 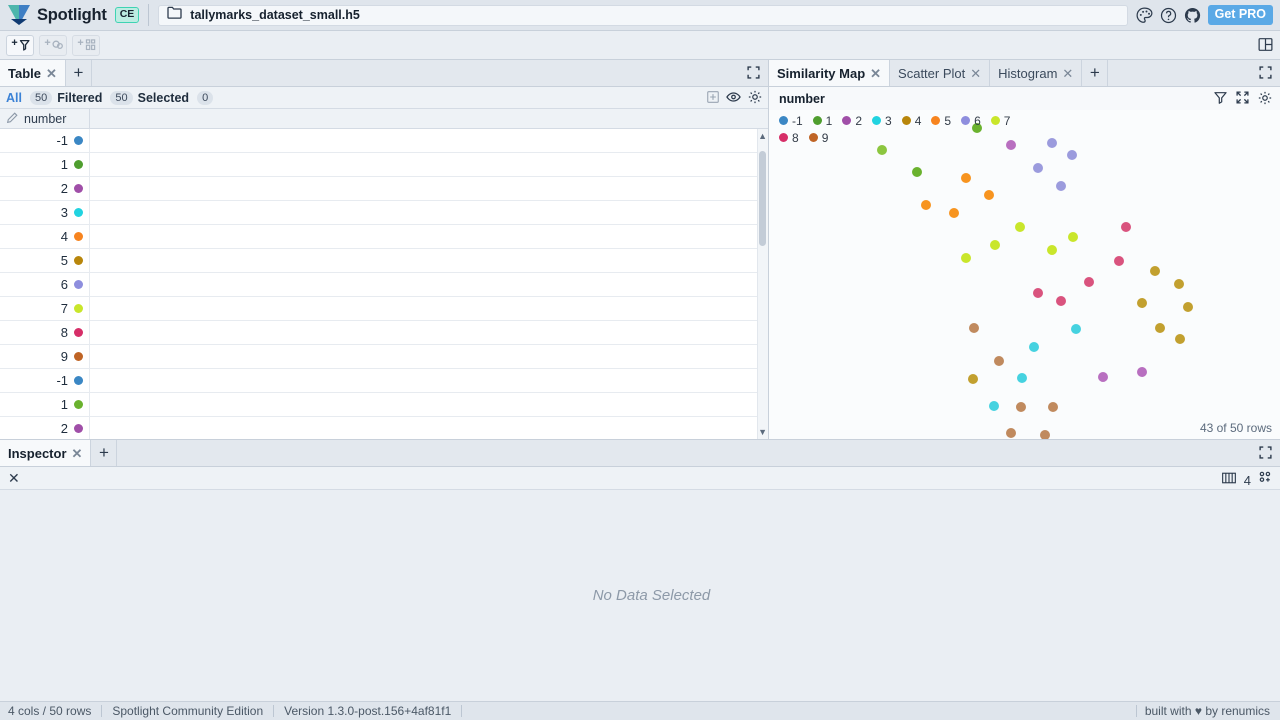 I want to click on table-cell-number: 3, so click(x=45, y=212).